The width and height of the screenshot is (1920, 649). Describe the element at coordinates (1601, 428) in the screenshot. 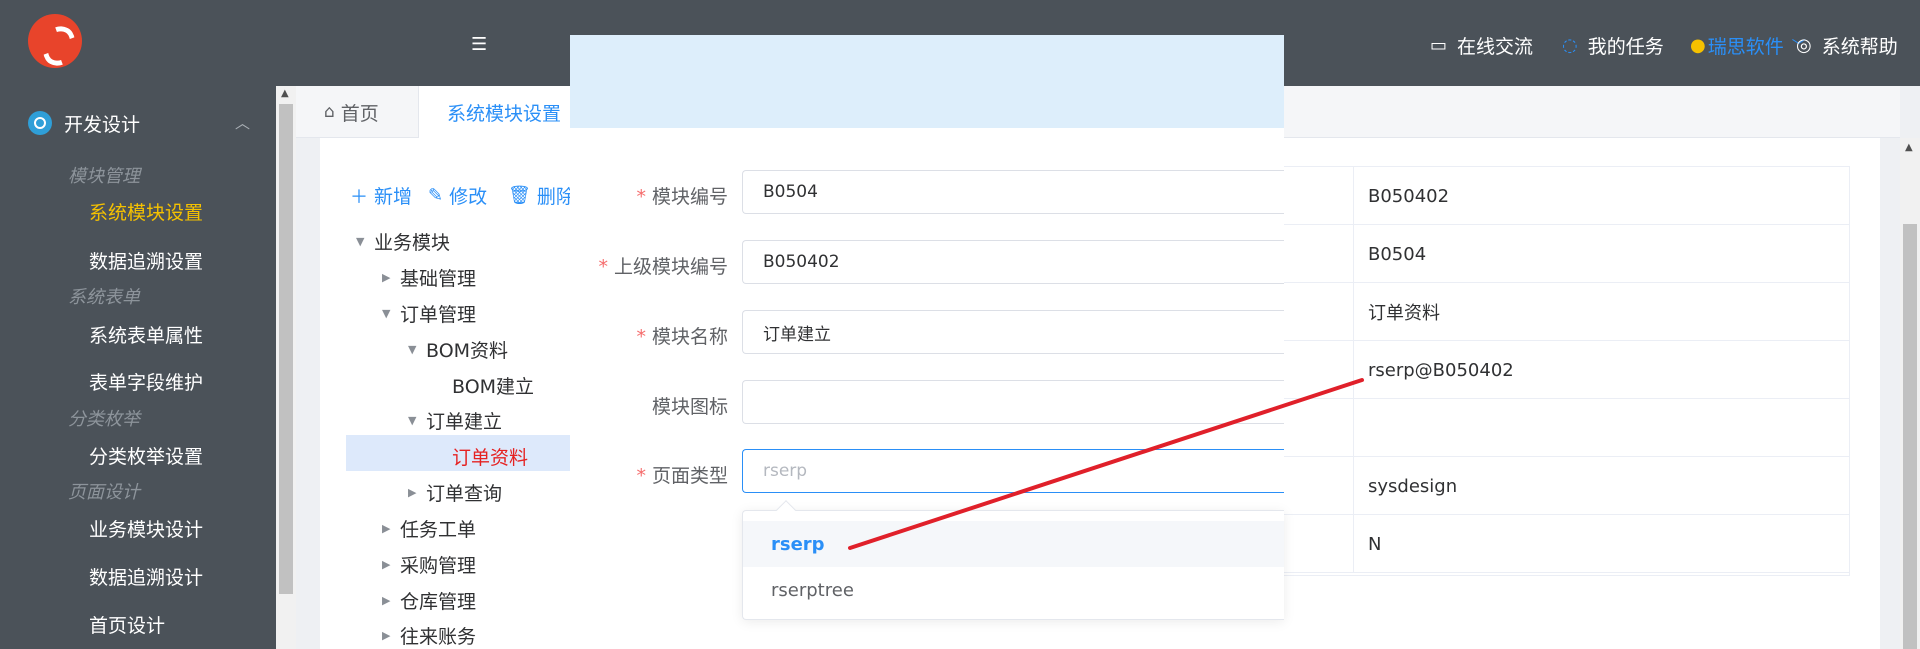

I see `table-cell` at that location.